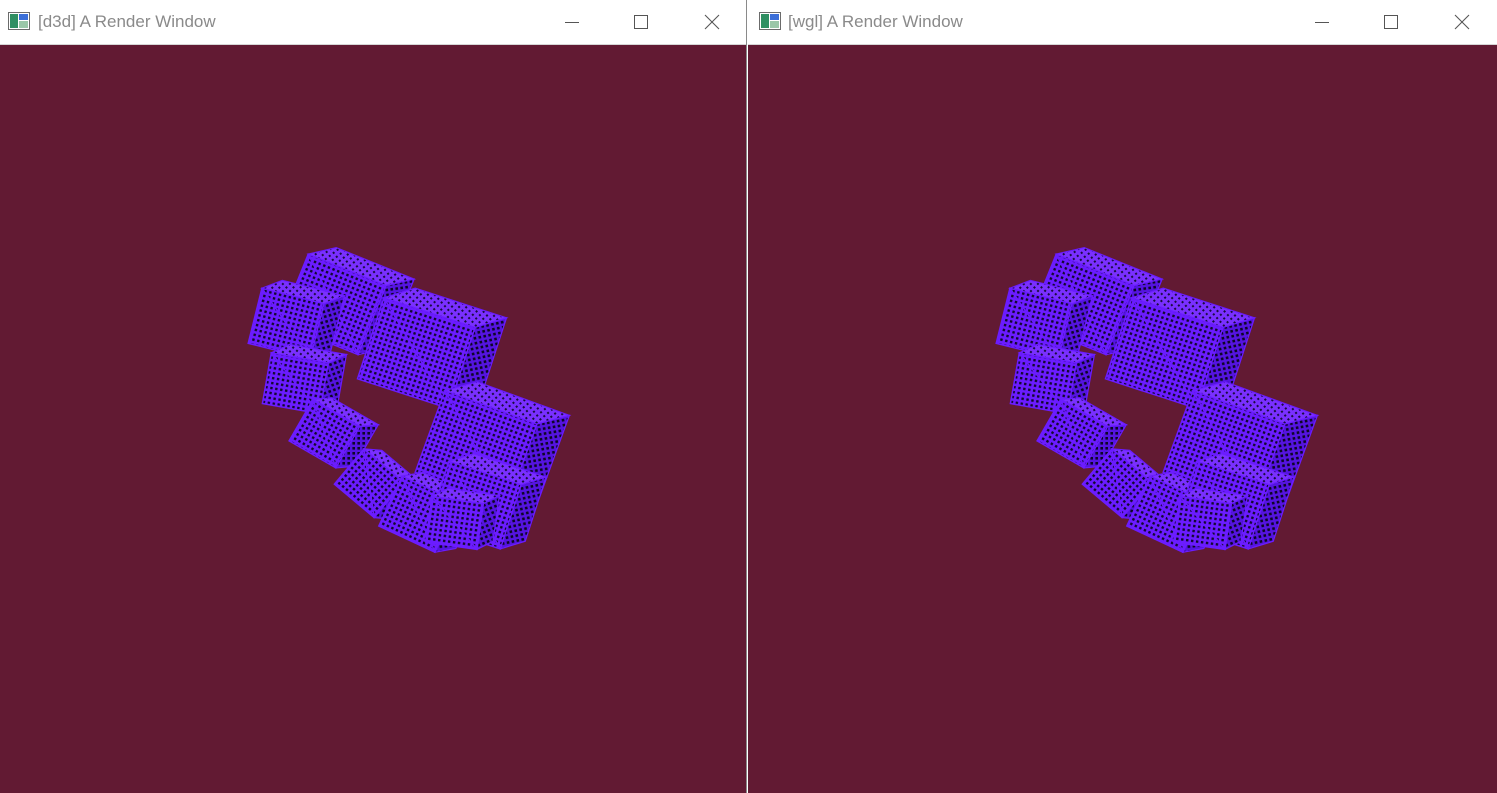 This screenshot has height=793, width=1497. Describe the element at coordinates (373, 22) in the screenshot. I see `title-bar: [d3d] A Render Window` at that location.